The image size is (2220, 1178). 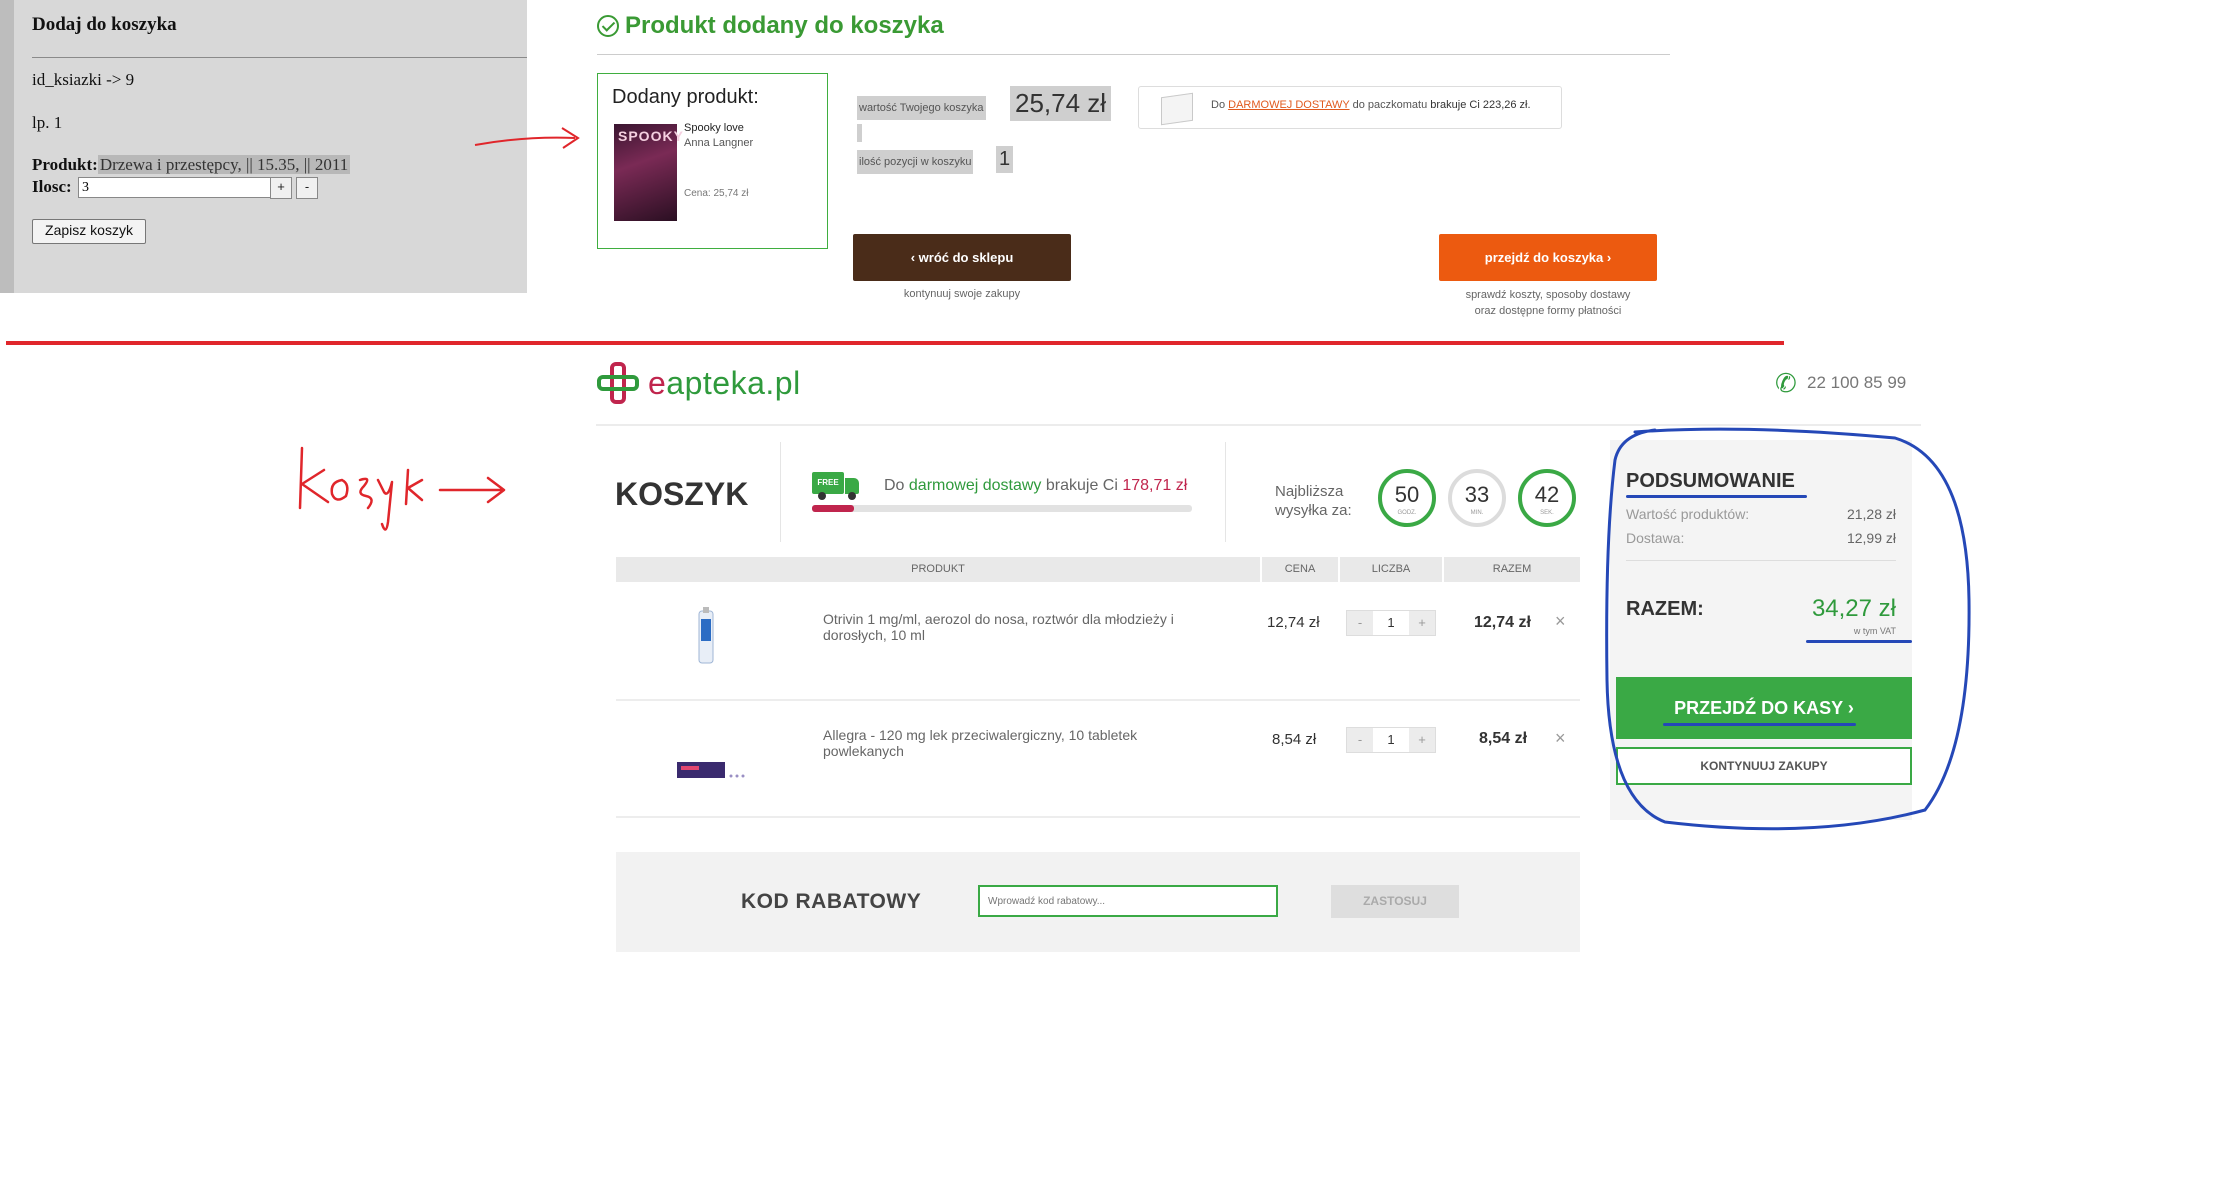 What do you see at coordinates (608, 26) in the screenshot?
I see `check-circle-icon` at bounding box center [608, 26].